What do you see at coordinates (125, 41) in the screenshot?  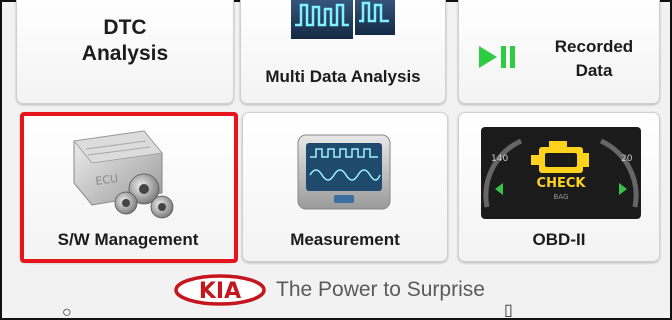 I see `dtc-analysis-label: DTC Analysis` at bounding box center [125, 41].